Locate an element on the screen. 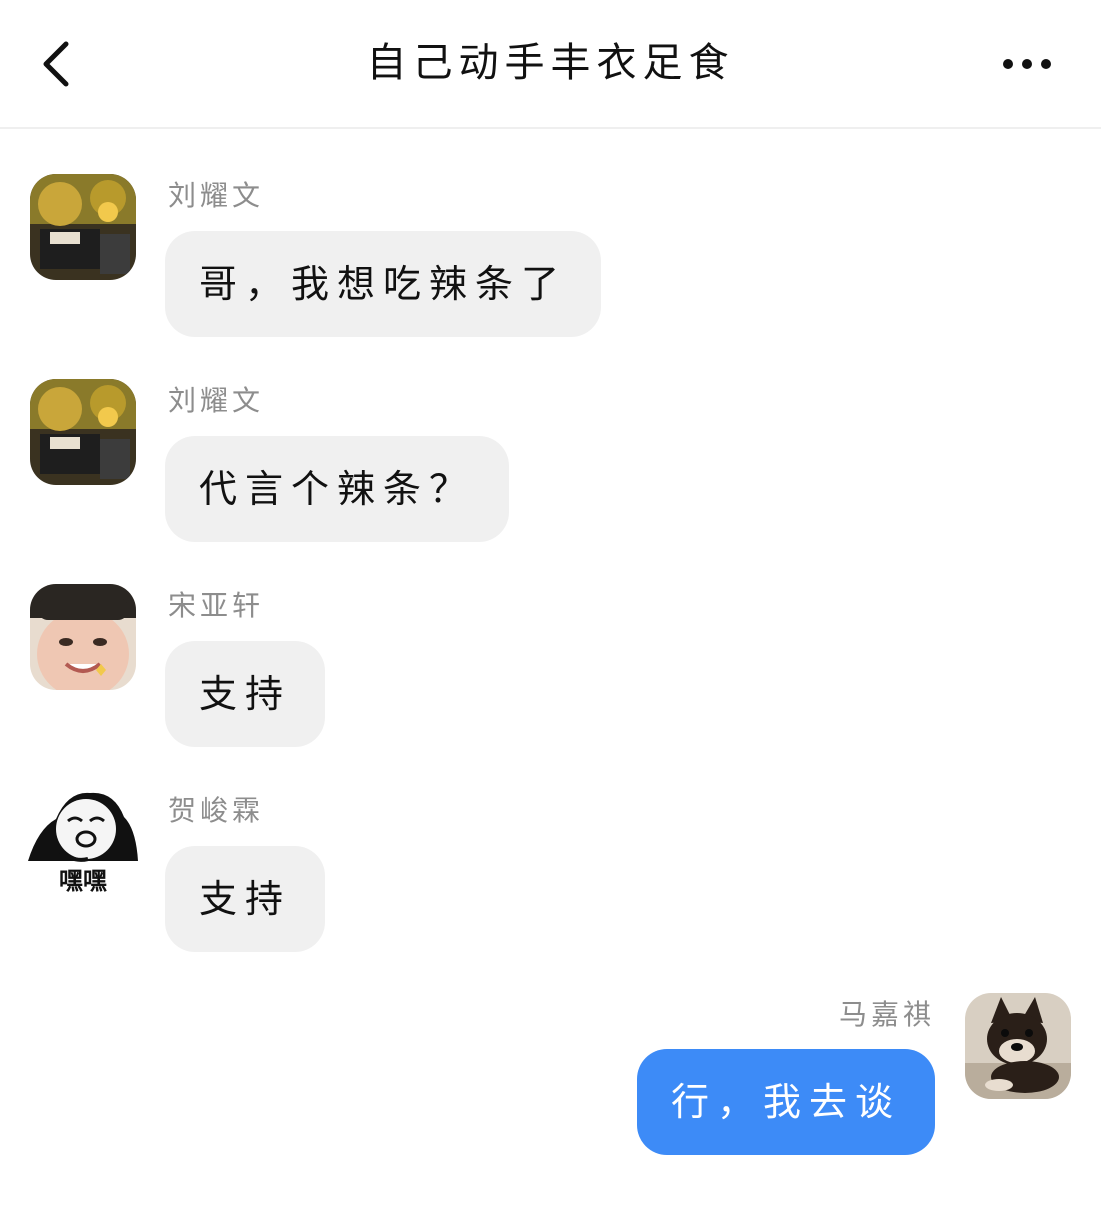 The height and width of the screenshot is (1227, 1101). shiba-dog-avatar is located at coordinates (1018, 1046).